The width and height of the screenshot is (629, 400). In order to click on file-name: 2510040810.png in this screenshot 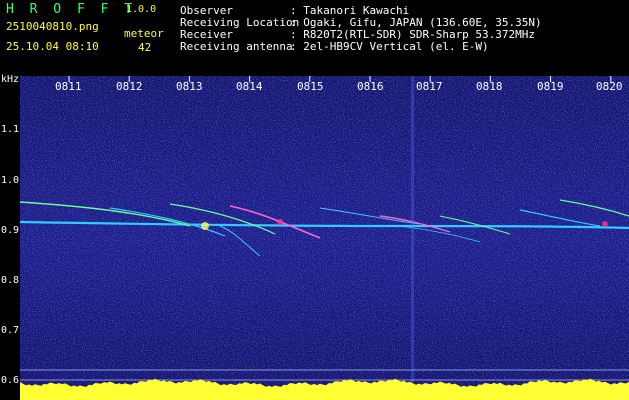, I will do `click(52, 26)`.